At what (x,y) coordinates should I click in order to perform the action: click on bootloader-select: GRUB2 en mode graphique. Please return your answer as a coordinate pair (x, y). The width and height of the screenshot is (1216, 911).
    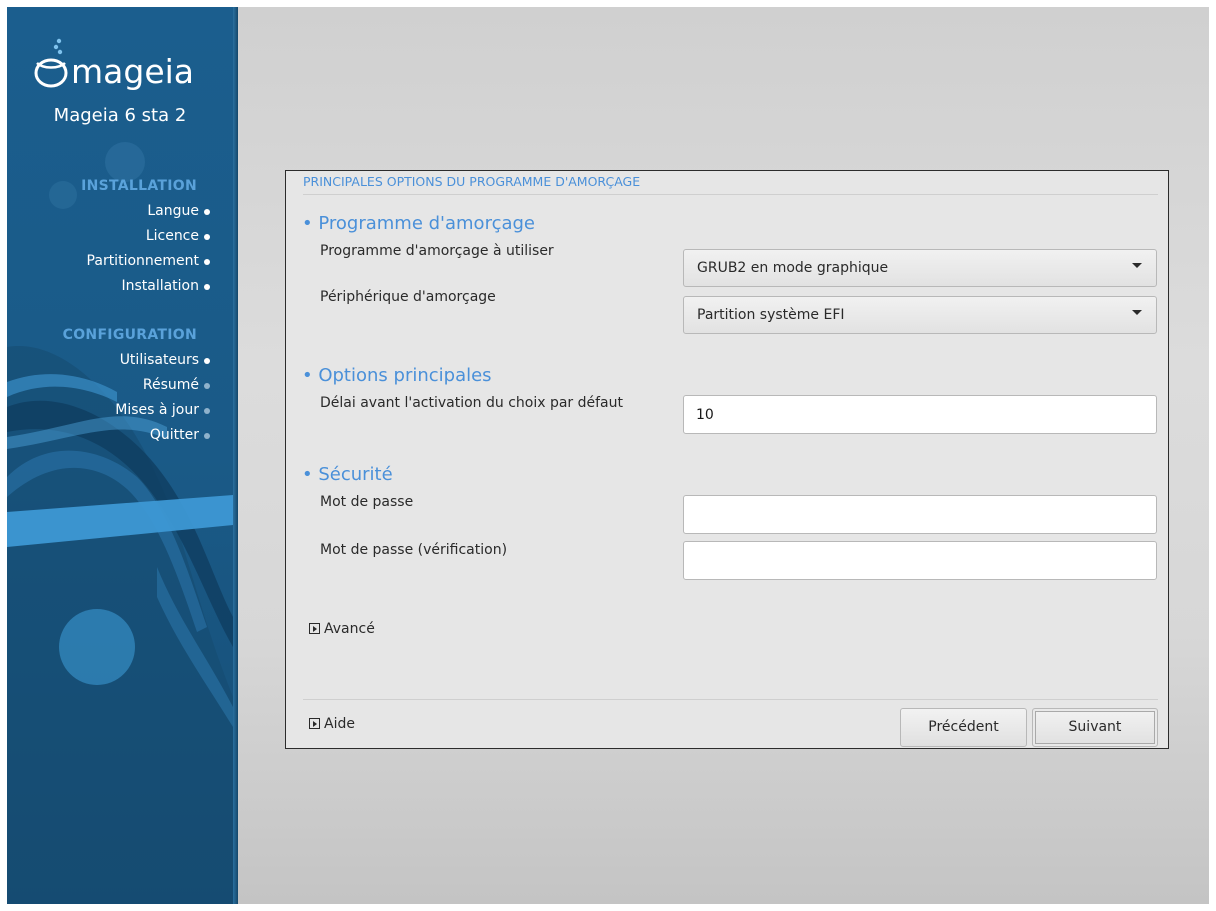
    Looking at the image, I should click on (920, 268).